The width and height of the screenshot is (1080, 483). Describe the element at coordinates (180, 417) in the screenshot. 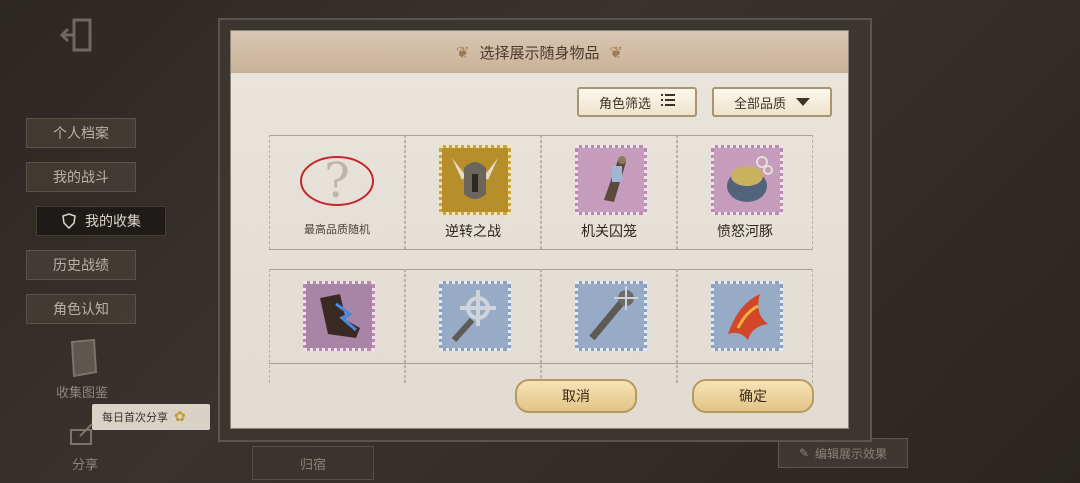

I see `gift-icon: ✿` at that location.